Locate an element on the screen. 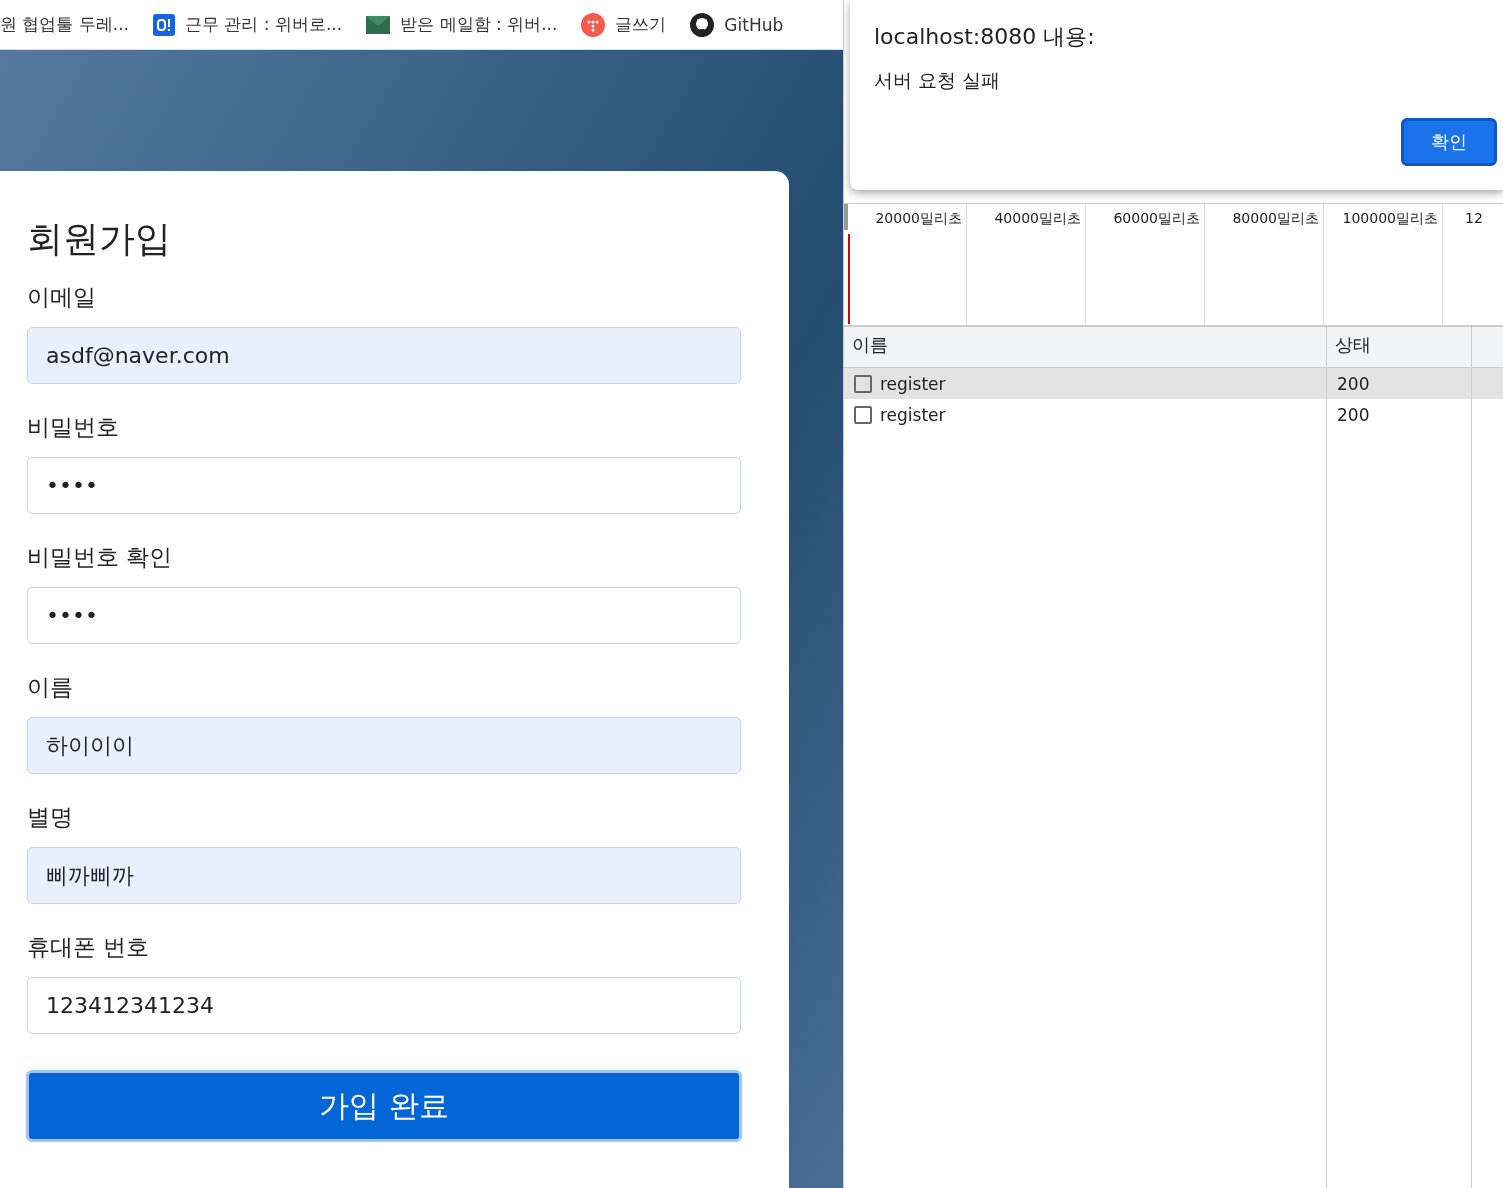 This screenshot has height=1188, width=1503. column-header: 상태 is located at coordinates (1399, 347).